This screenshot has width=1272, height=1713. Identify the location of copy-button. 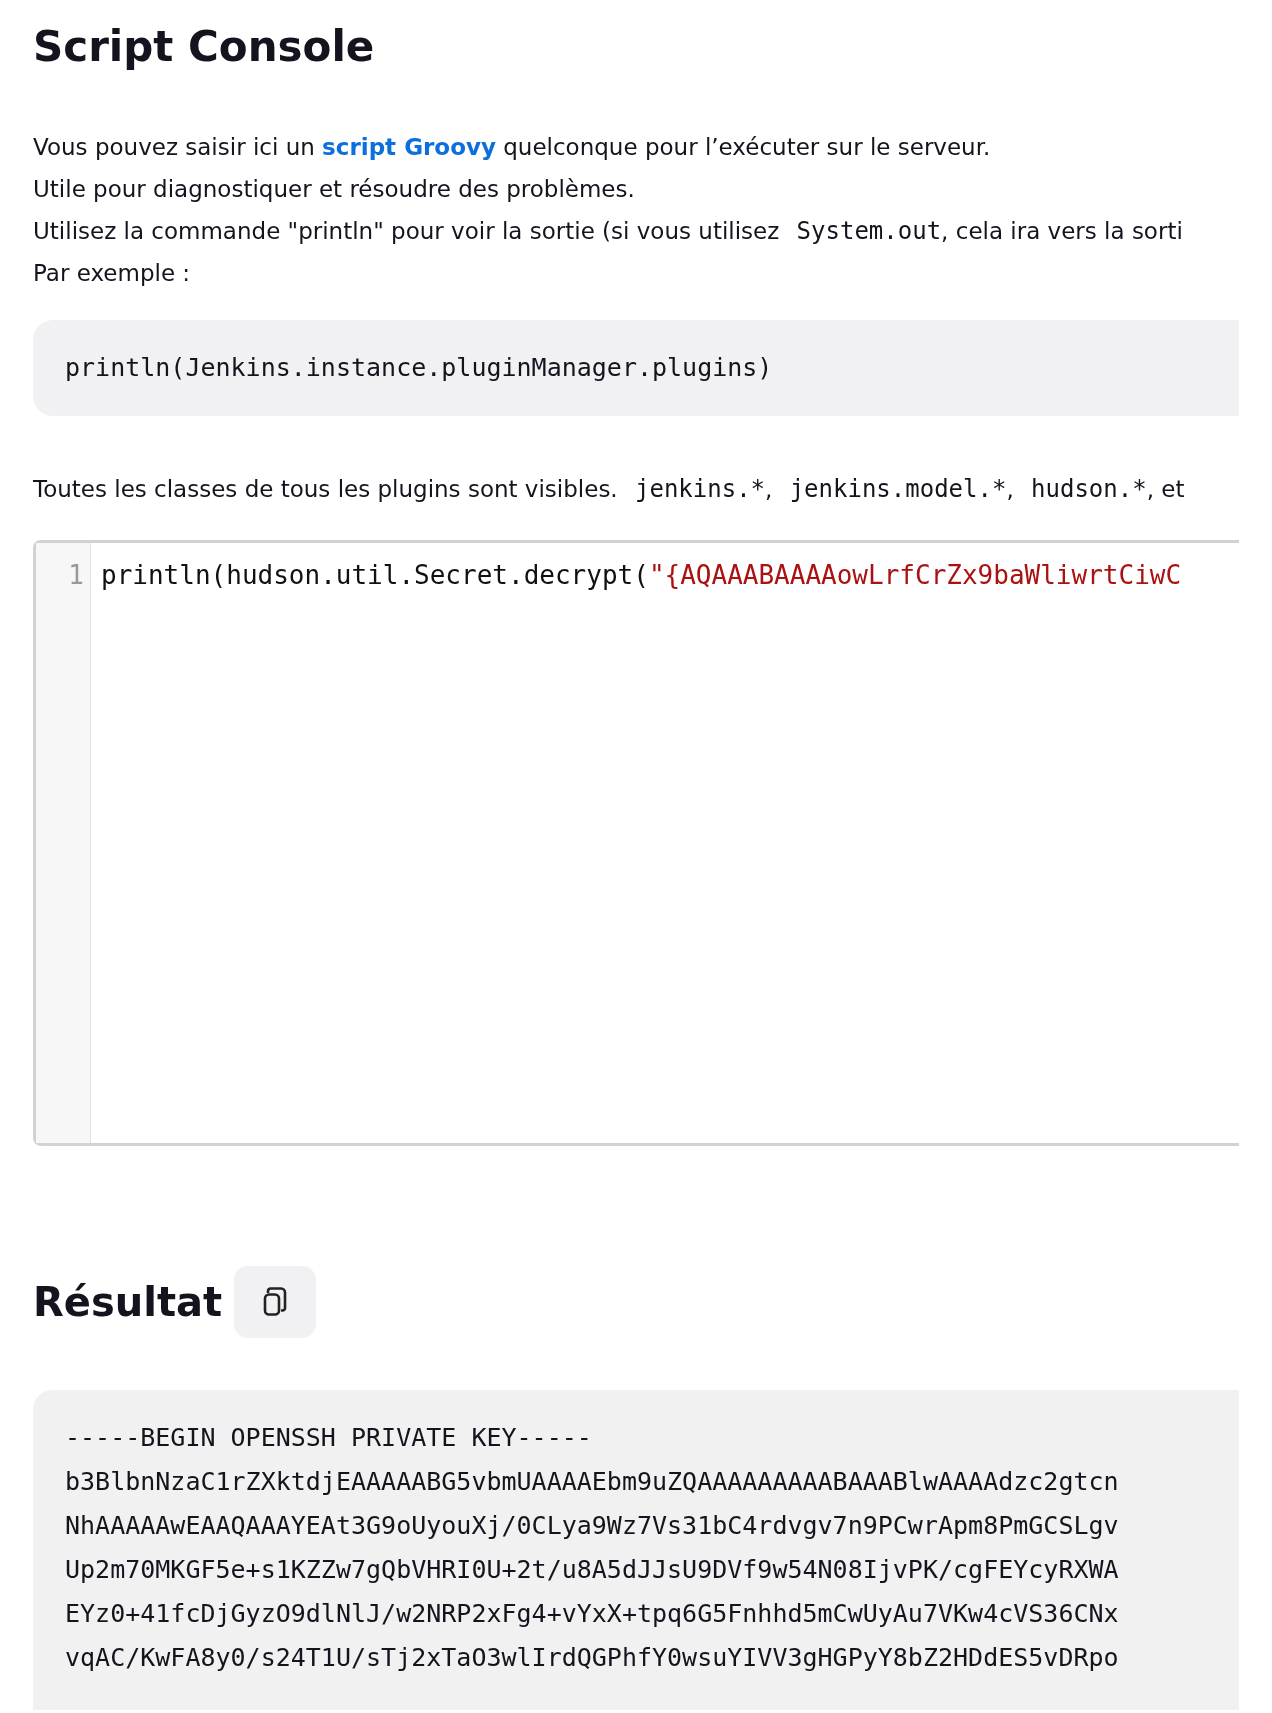
(275, 1302).